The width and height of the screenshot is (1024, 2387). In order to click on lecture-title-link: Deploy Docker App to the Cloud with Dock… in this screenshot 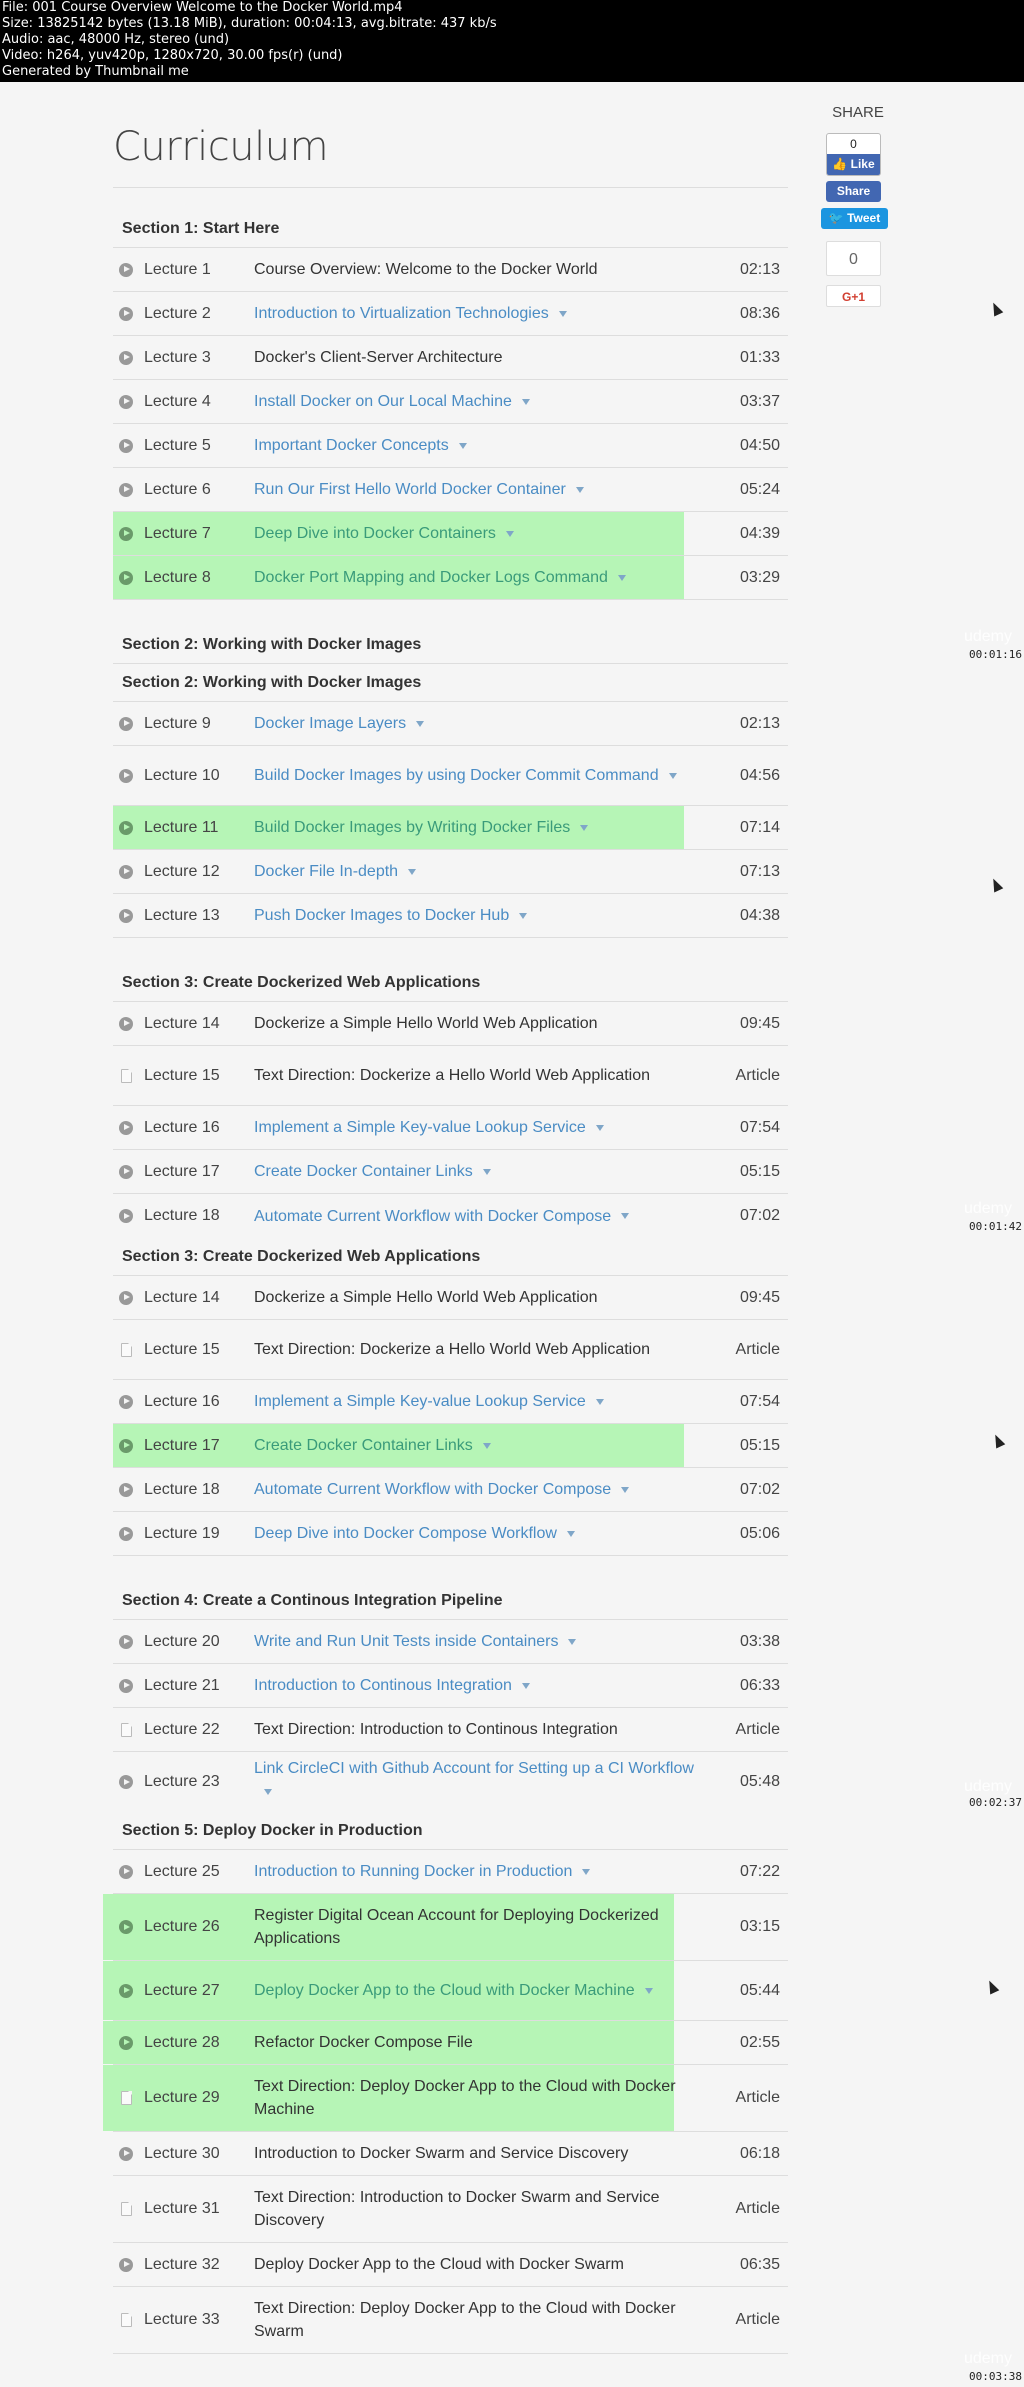, I will do `click(486, 1990)`.